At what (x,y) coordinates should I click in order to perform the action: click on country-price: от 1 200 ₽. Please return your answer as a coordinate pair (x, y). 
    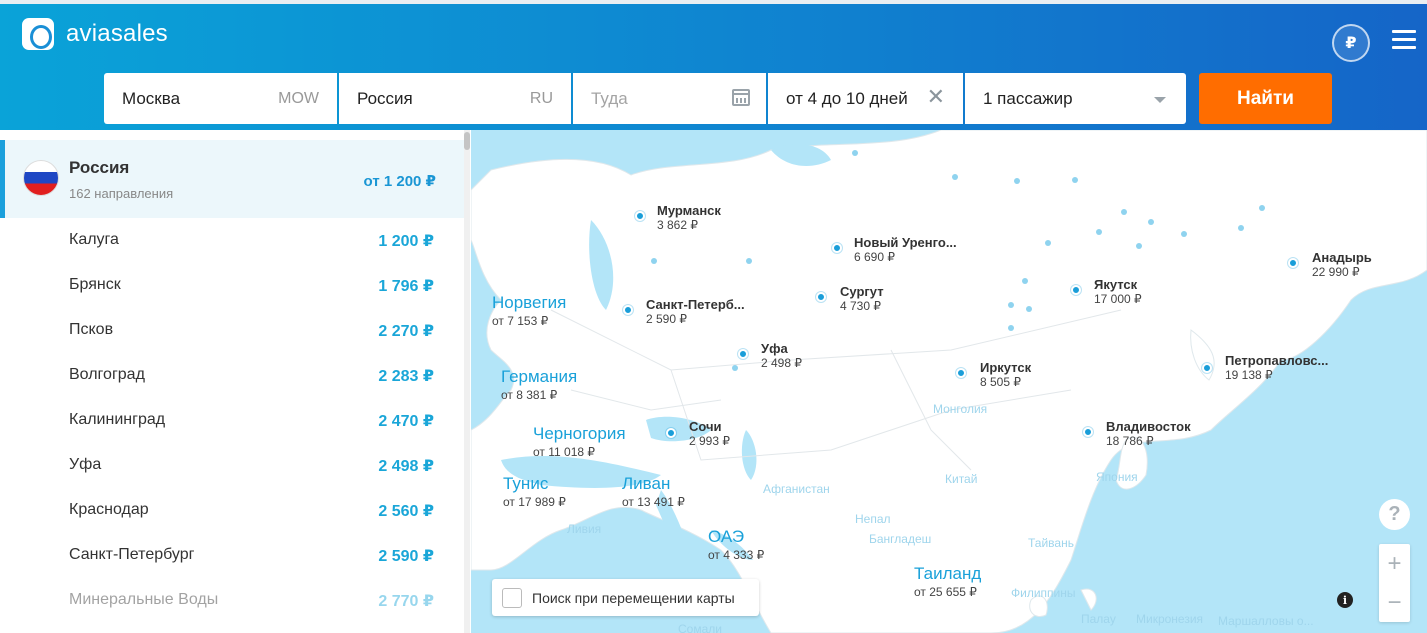
    Looking at the image, I should click on (399, 181).